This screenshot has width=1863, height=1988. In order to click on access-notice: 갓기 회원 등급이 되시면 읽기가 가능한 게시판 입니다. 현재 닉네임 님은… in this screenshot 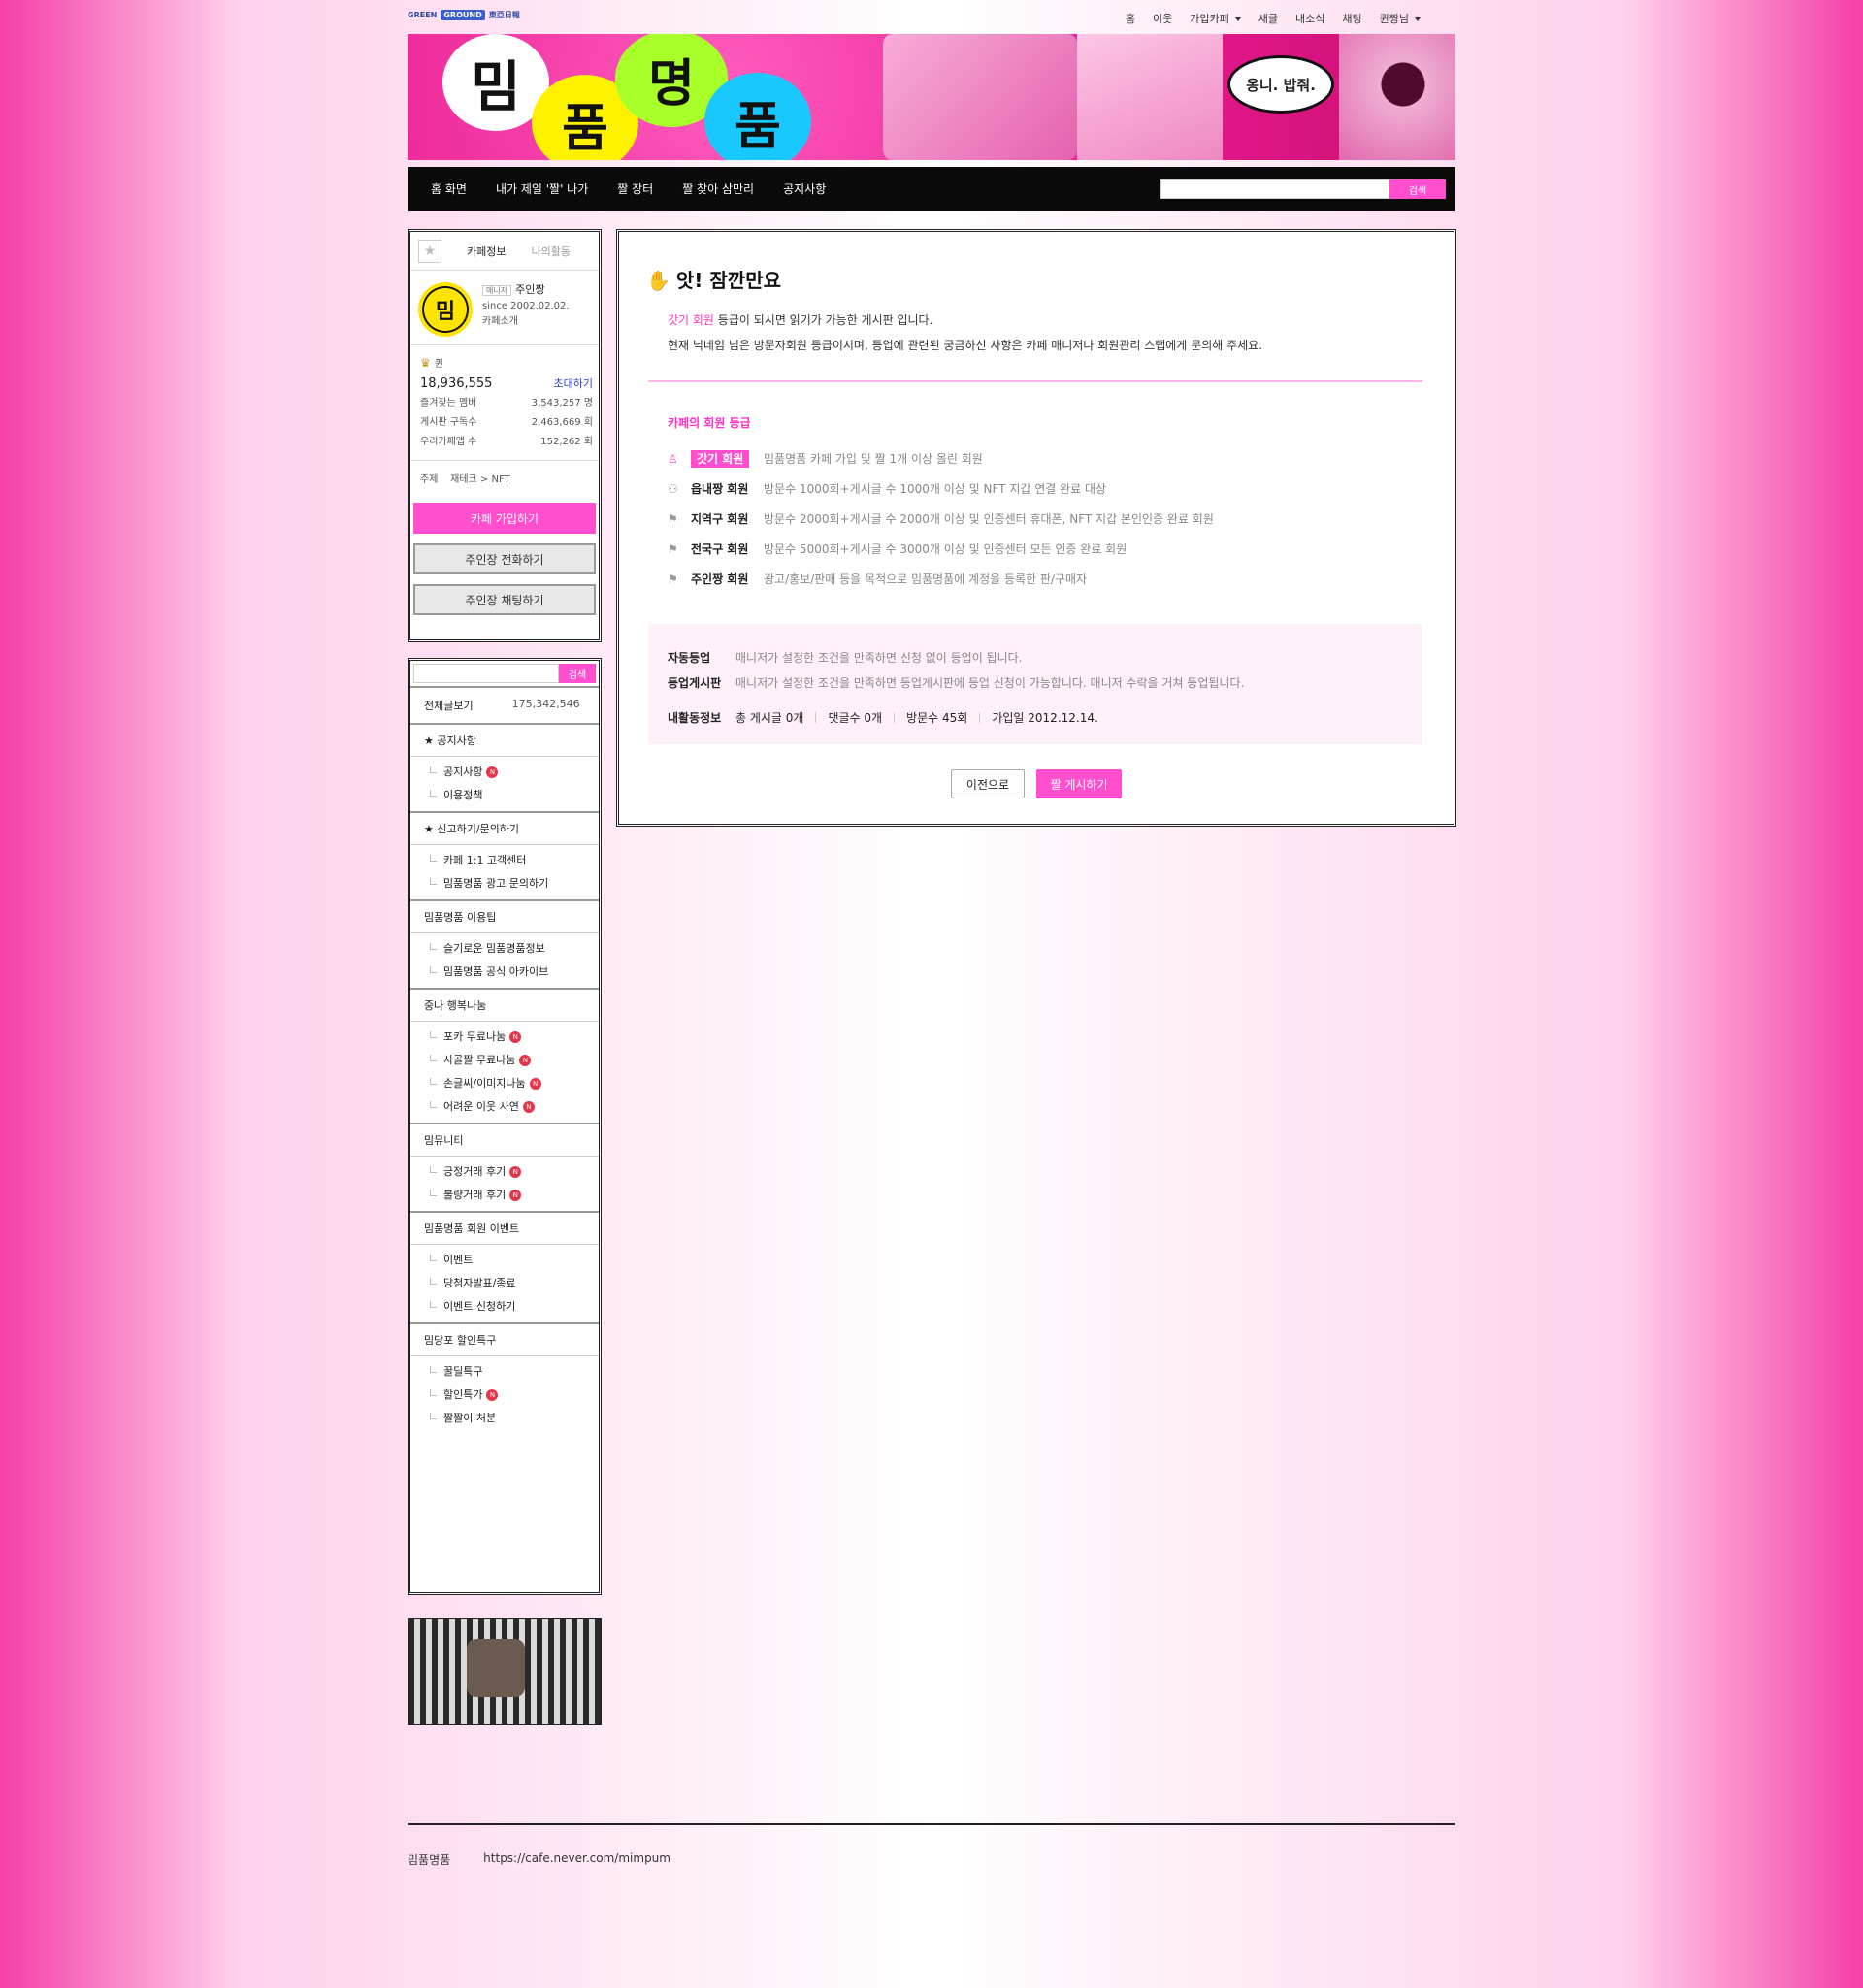, I will do `click(965, 333)`.